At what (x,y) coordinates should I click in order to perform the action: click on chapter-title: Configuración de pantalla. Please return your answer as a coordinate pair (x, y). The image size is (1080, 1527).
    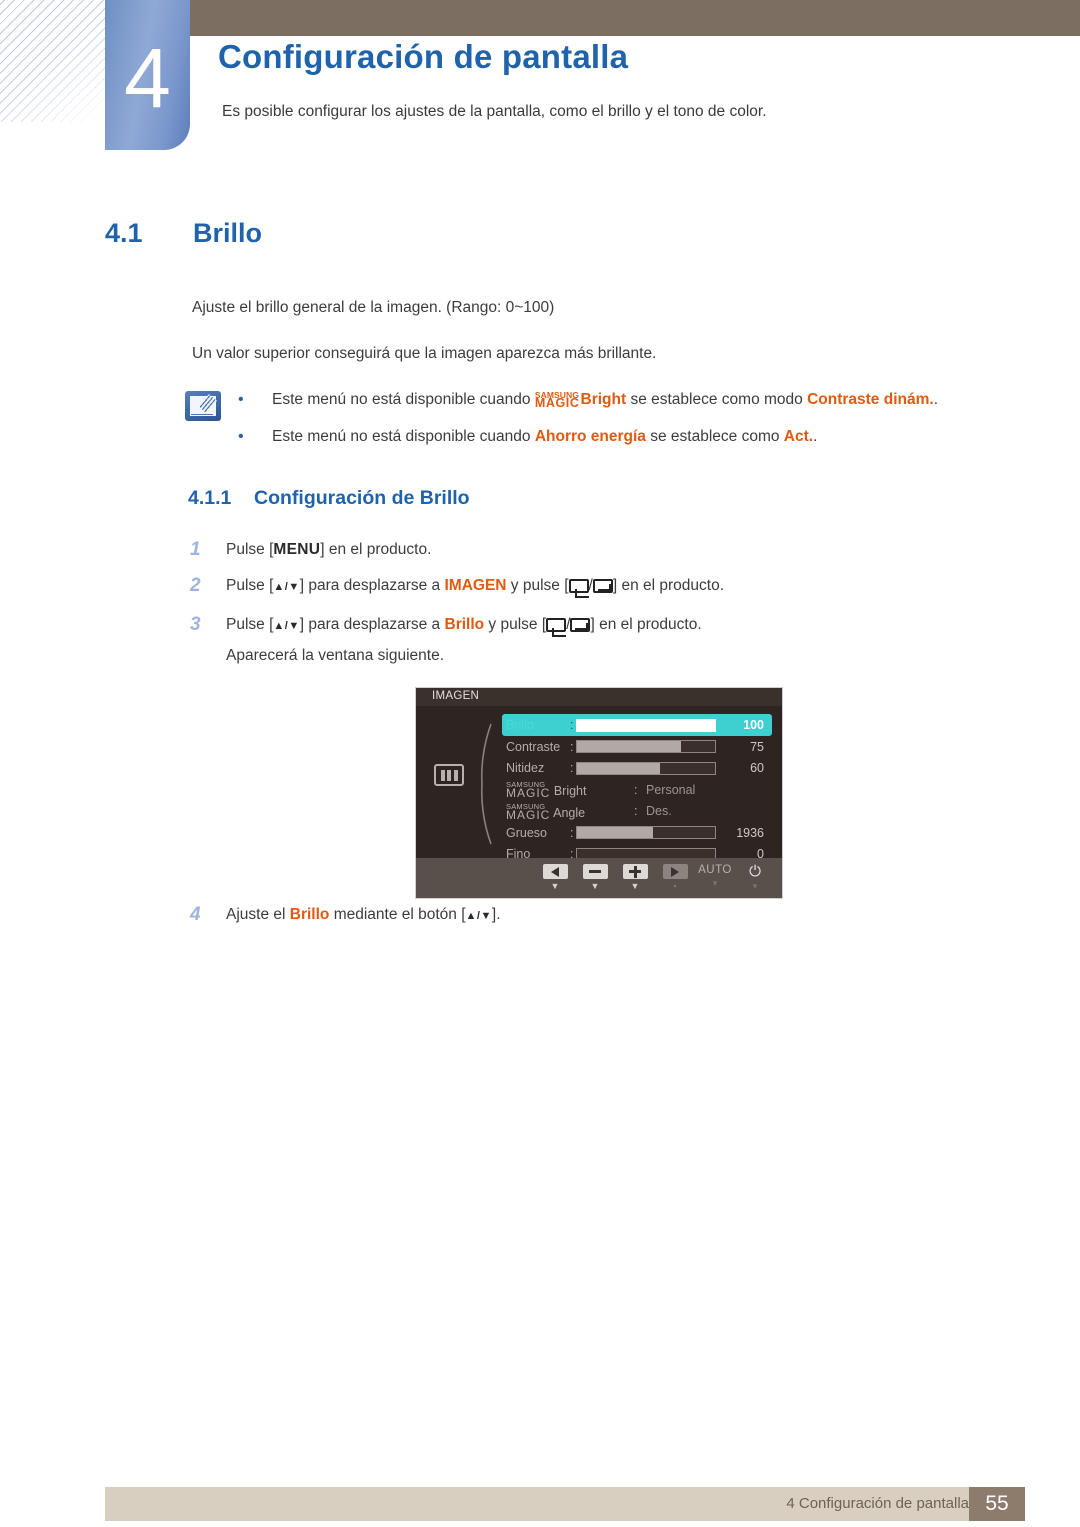
    Looking at the image, I should click on (423, 56).